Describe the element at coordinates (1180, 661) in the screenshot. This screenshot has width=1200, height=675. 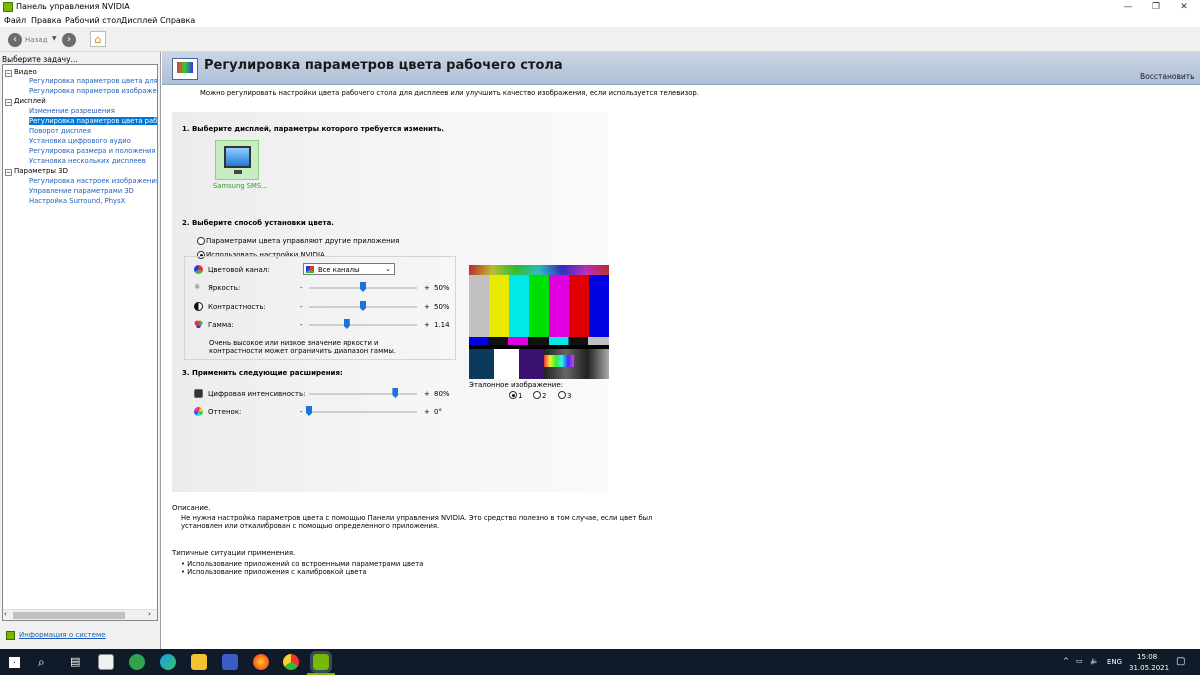
I see `notifications-icon: ▢` at that location.